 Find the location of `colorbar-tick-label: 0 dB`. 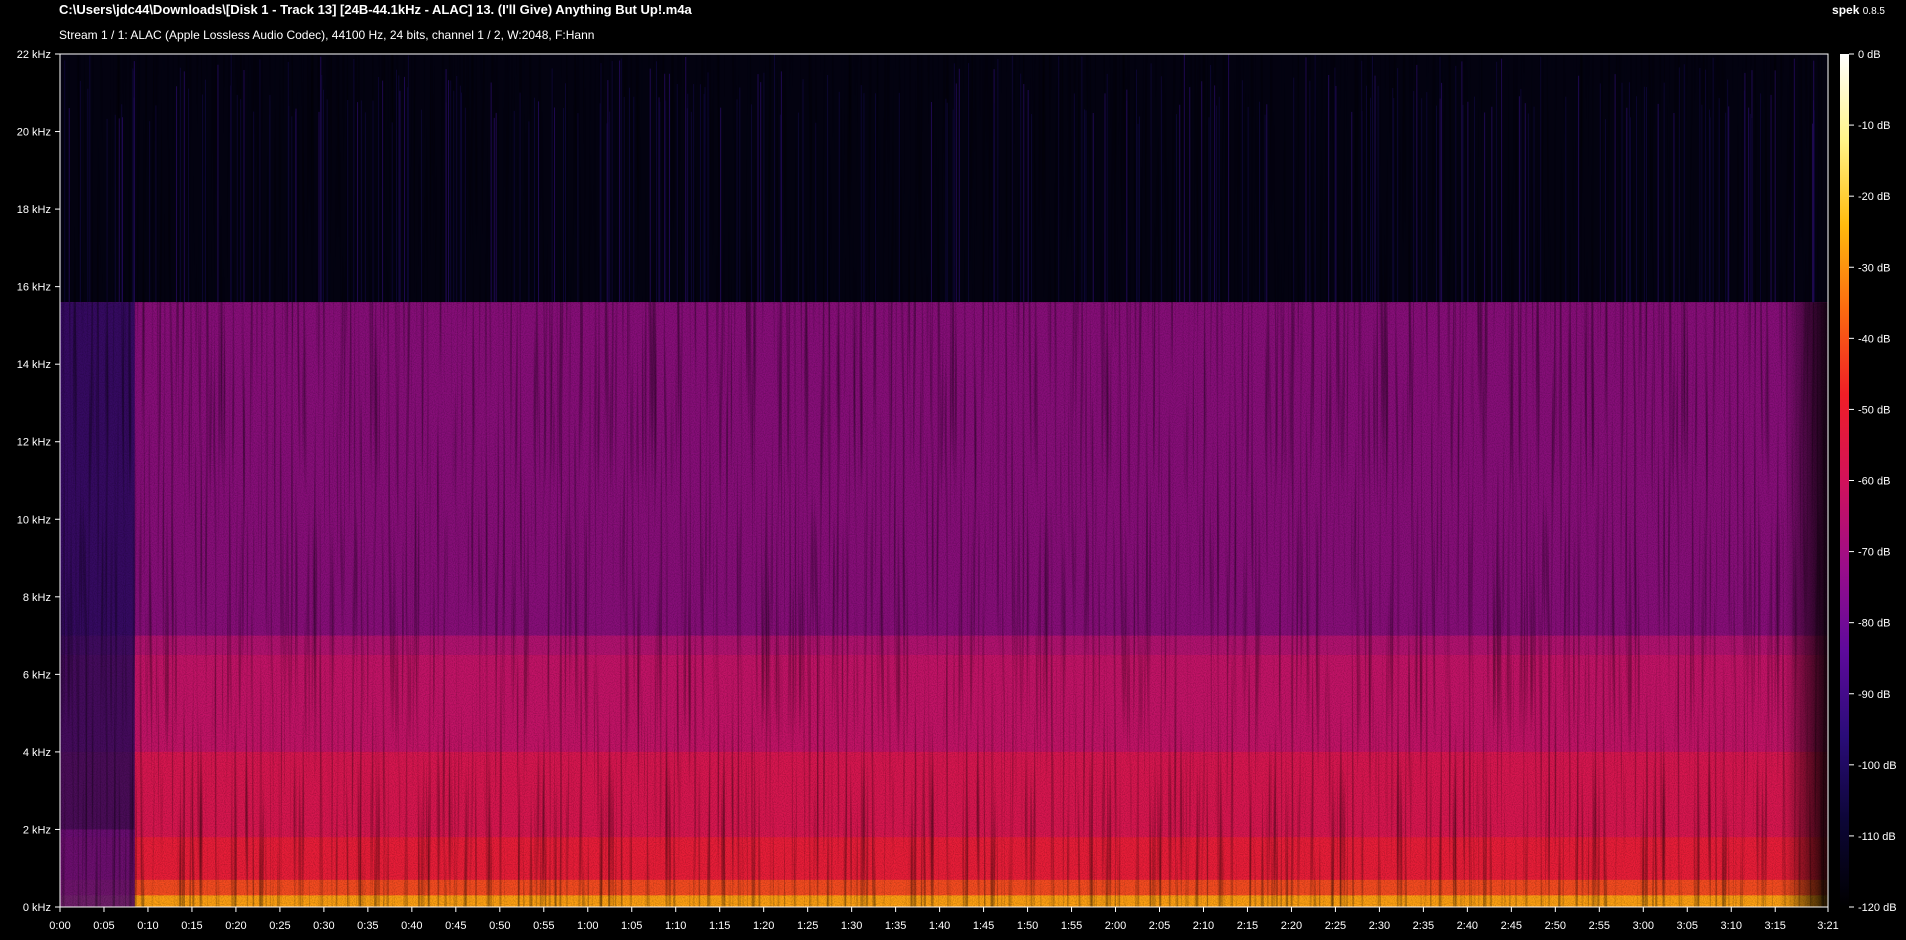

colorbar-tick-label: 0 dB is located at coordinates (1869, 55).